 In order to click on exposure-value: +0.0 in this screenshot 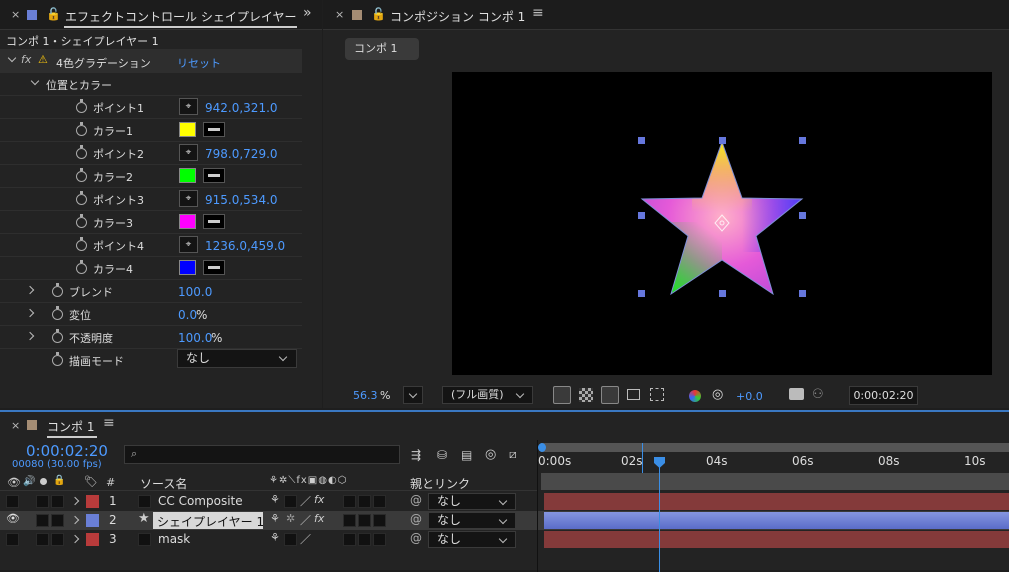, I will do `click(749, 396)`.